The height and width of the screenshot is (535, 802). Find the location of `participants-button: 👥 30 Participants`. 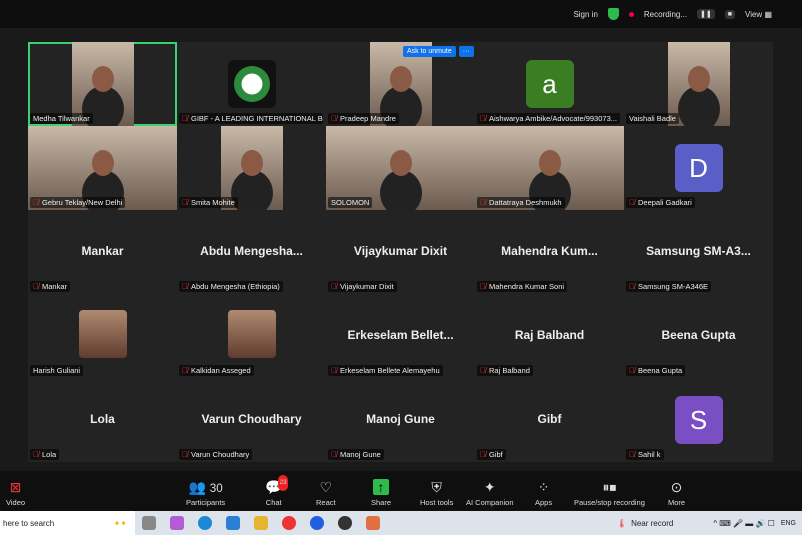

participants-button: 👥 30 Participants is located at coordinates (205, 493).